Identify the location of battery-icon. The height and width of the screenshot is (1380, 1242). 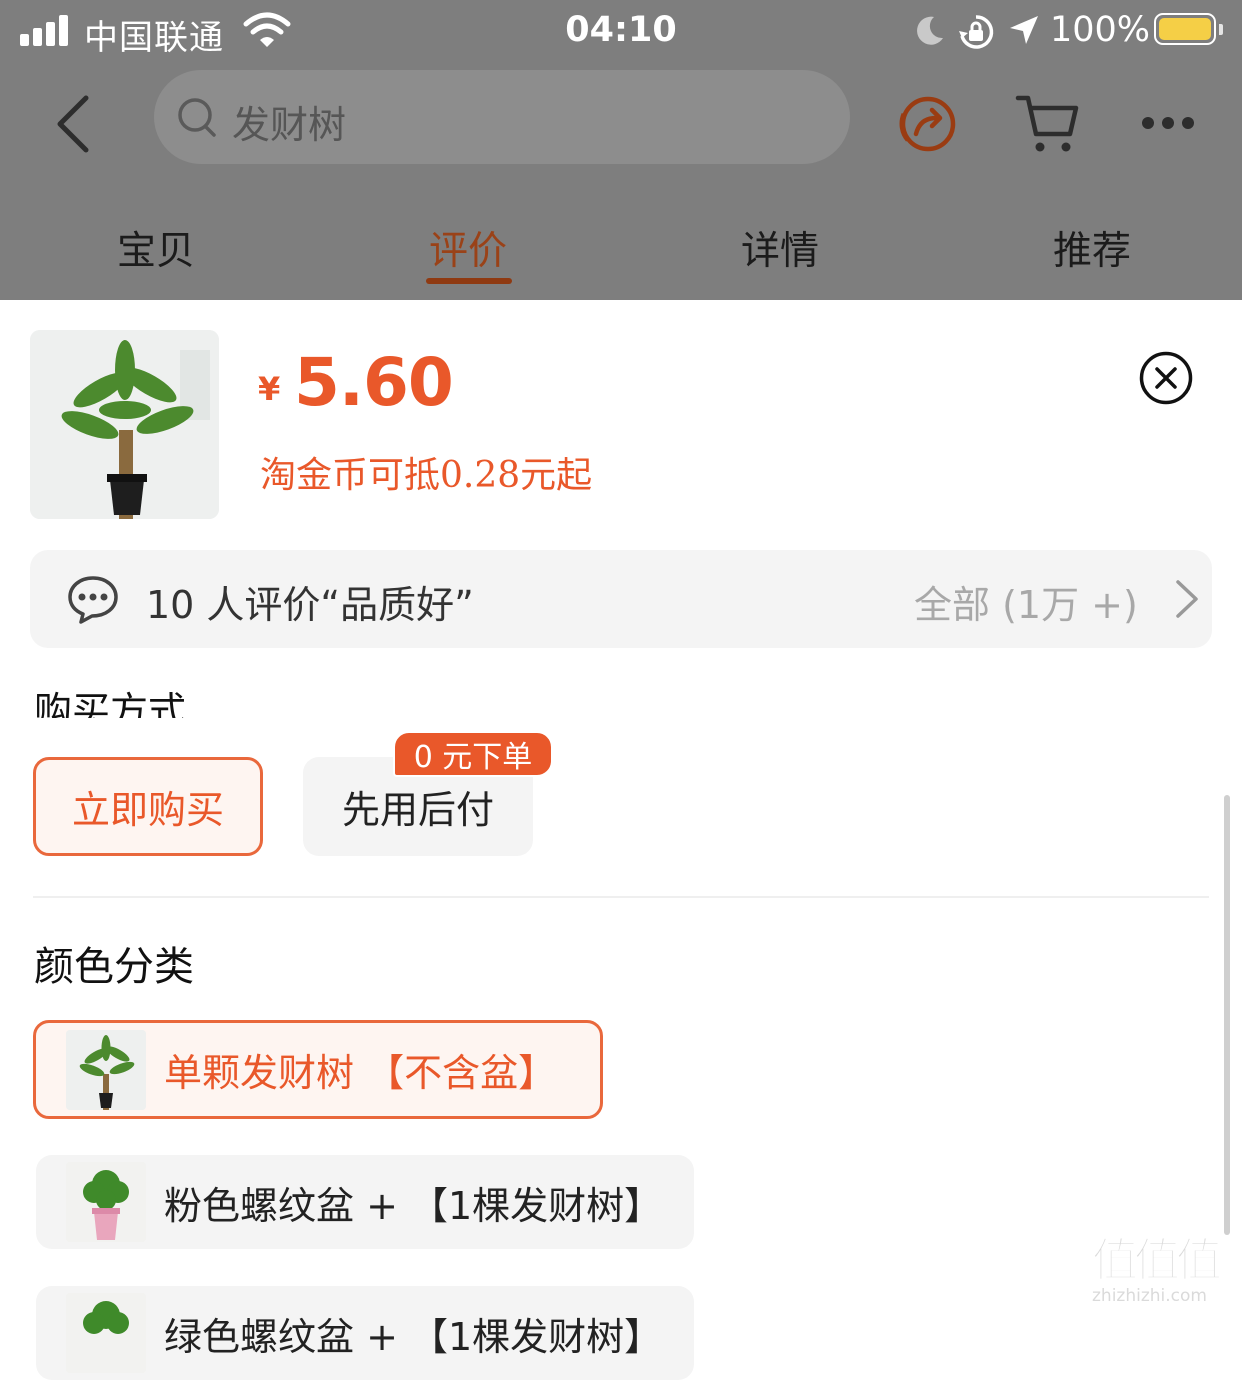
(1185, 29).